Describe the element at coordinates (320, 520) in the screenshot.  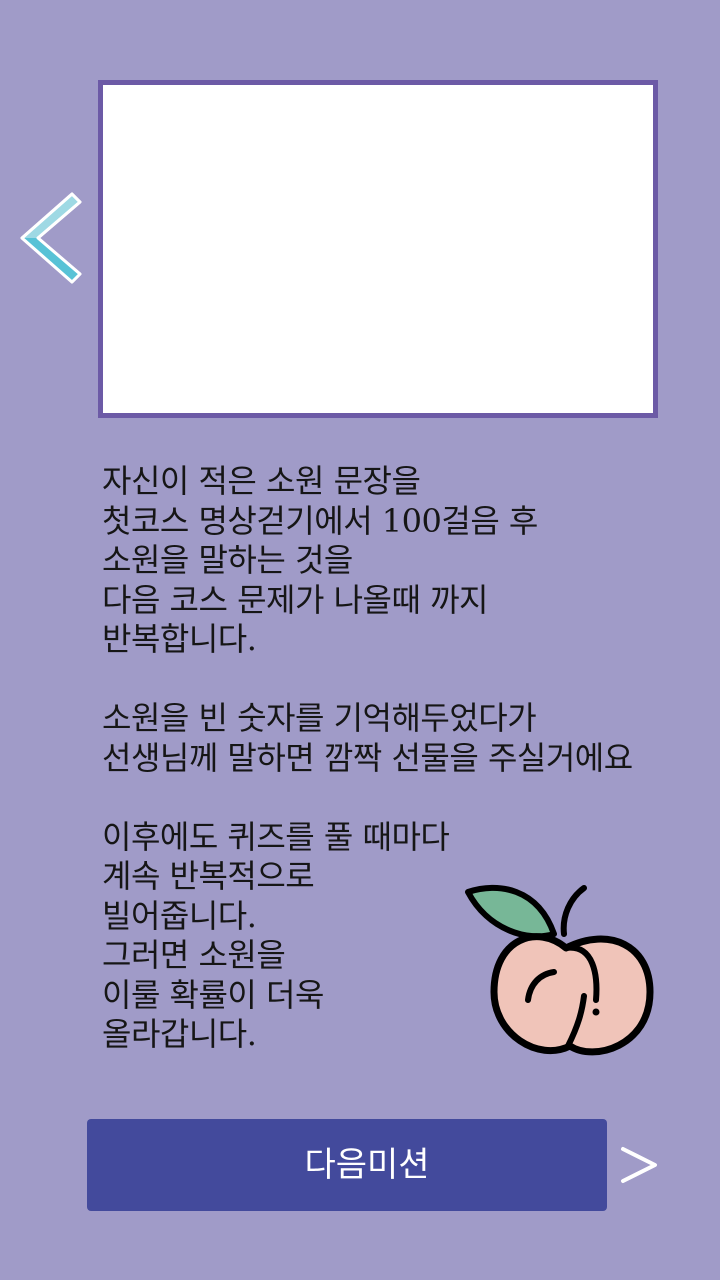
I see `instruction-line: 첫코스 명상걷기에서 100걸음 후` at that location.